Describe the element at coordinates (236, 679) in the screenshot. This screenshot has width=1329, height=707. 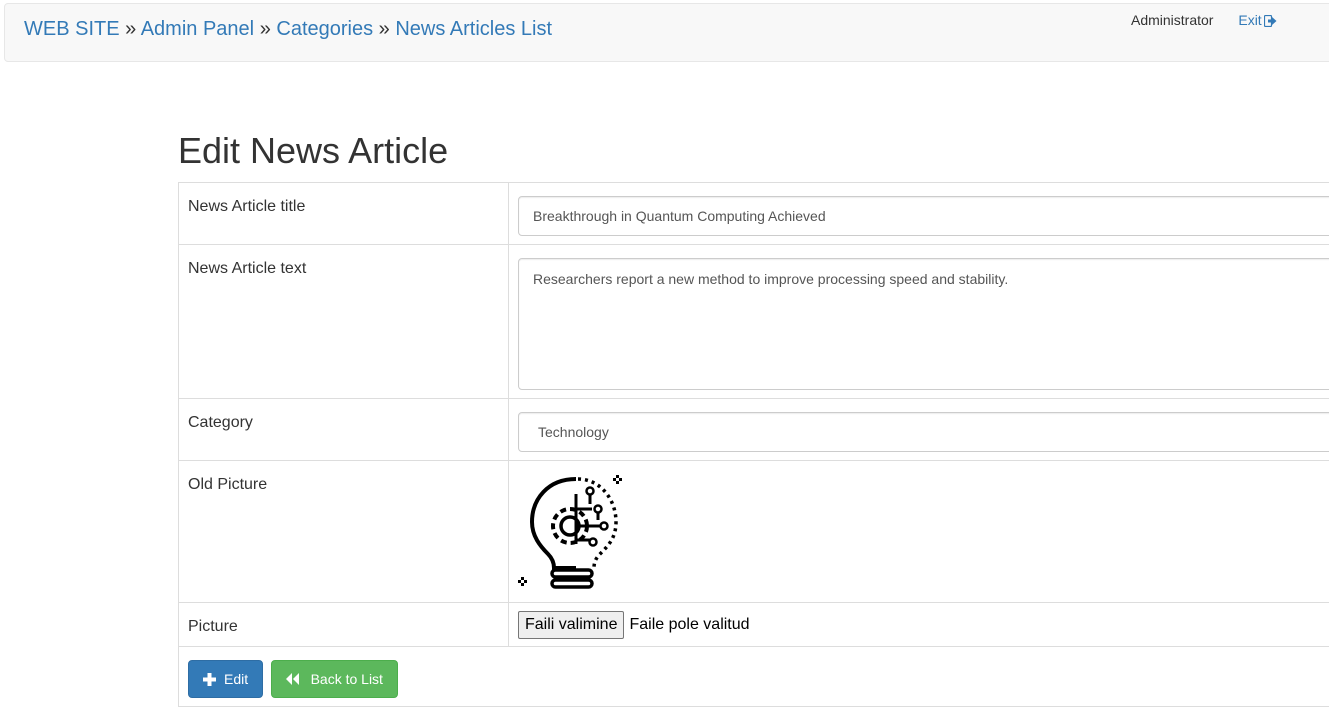
I see `edit-label: Edit` at that location.